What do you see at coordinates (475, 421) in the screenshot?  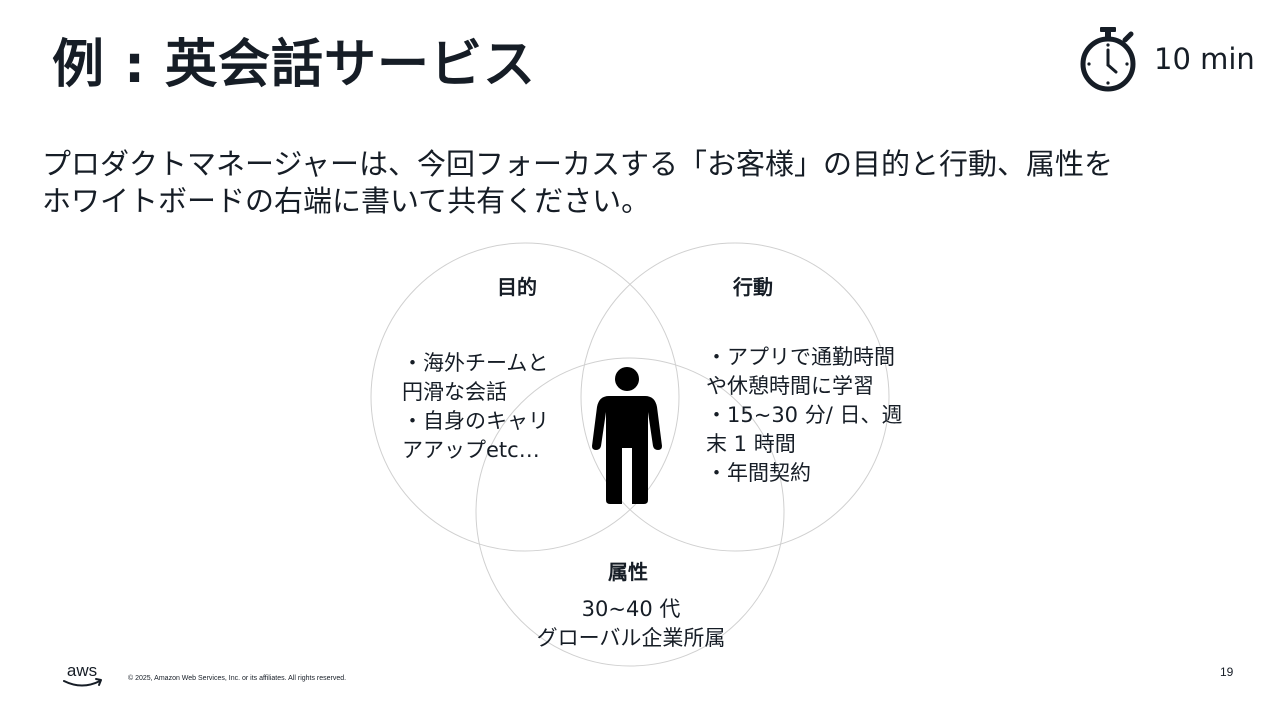 I see `purpose-line: ・自身のキャリ` at bounding box center [475, 421].